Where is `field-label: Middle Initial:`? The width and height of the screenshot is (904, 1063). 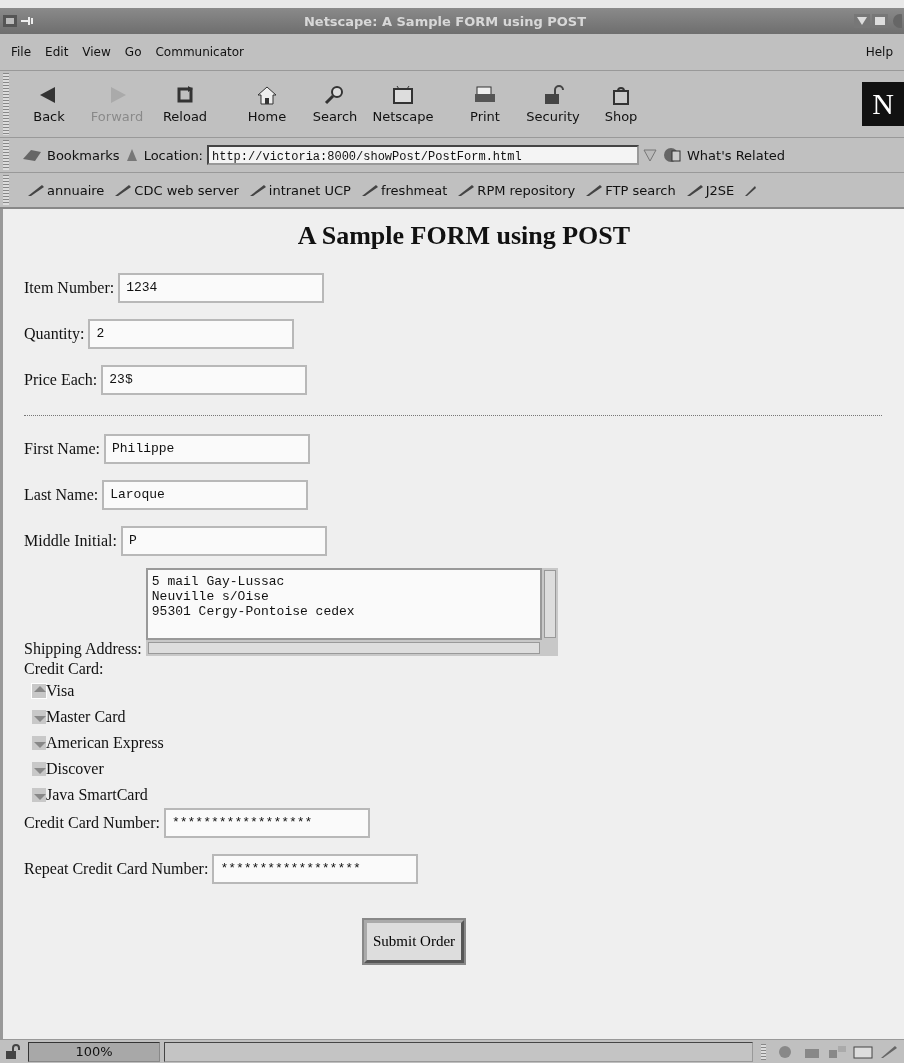
field-label: Middle Initial: is located at coordinates (70, 541).